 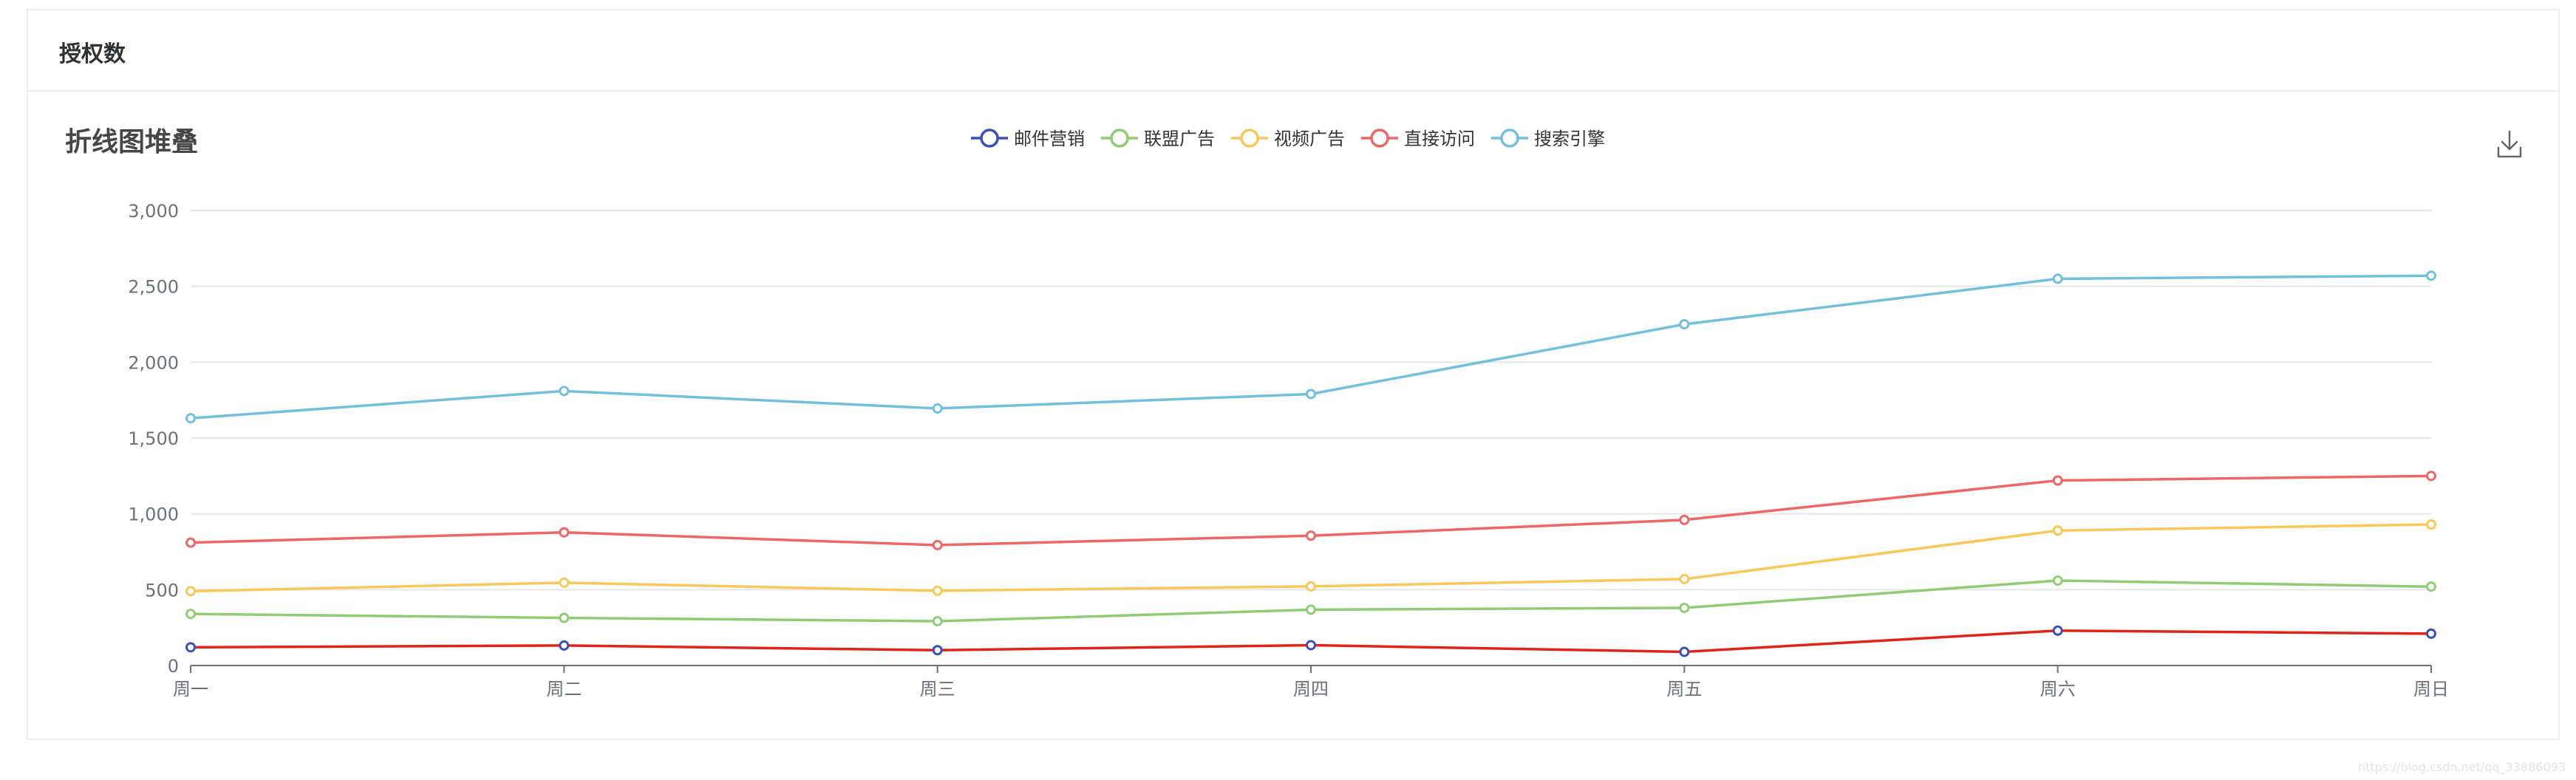 I want to click on x-axis: 周一 周二 周三 周四 周五 周六 周日, so click(x=1311, y=682).